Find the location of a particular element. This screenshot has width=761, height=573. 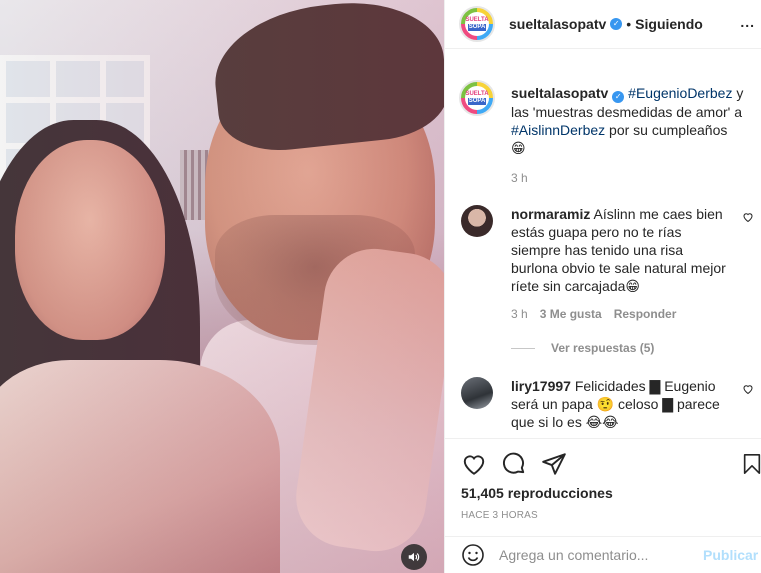

avatar-logo-text-1: SUELTA is located at coordinates (477, 20).